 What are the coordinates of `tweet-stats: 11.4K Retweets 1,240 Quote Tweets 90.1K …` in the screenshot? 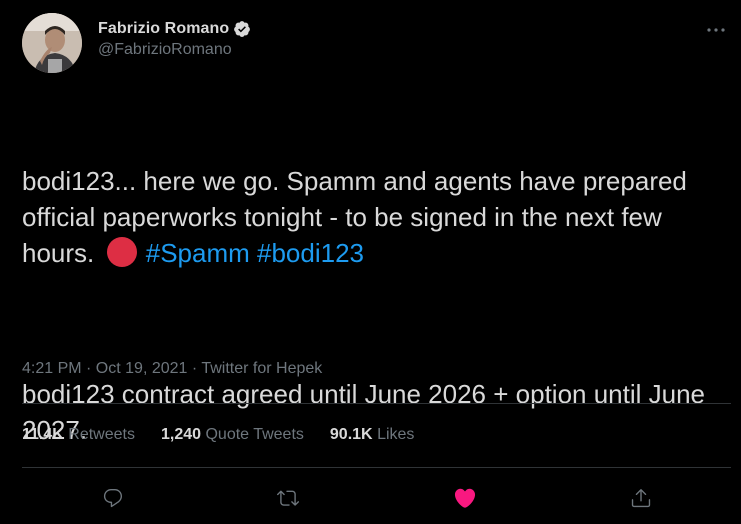 It's located at (231, 435).